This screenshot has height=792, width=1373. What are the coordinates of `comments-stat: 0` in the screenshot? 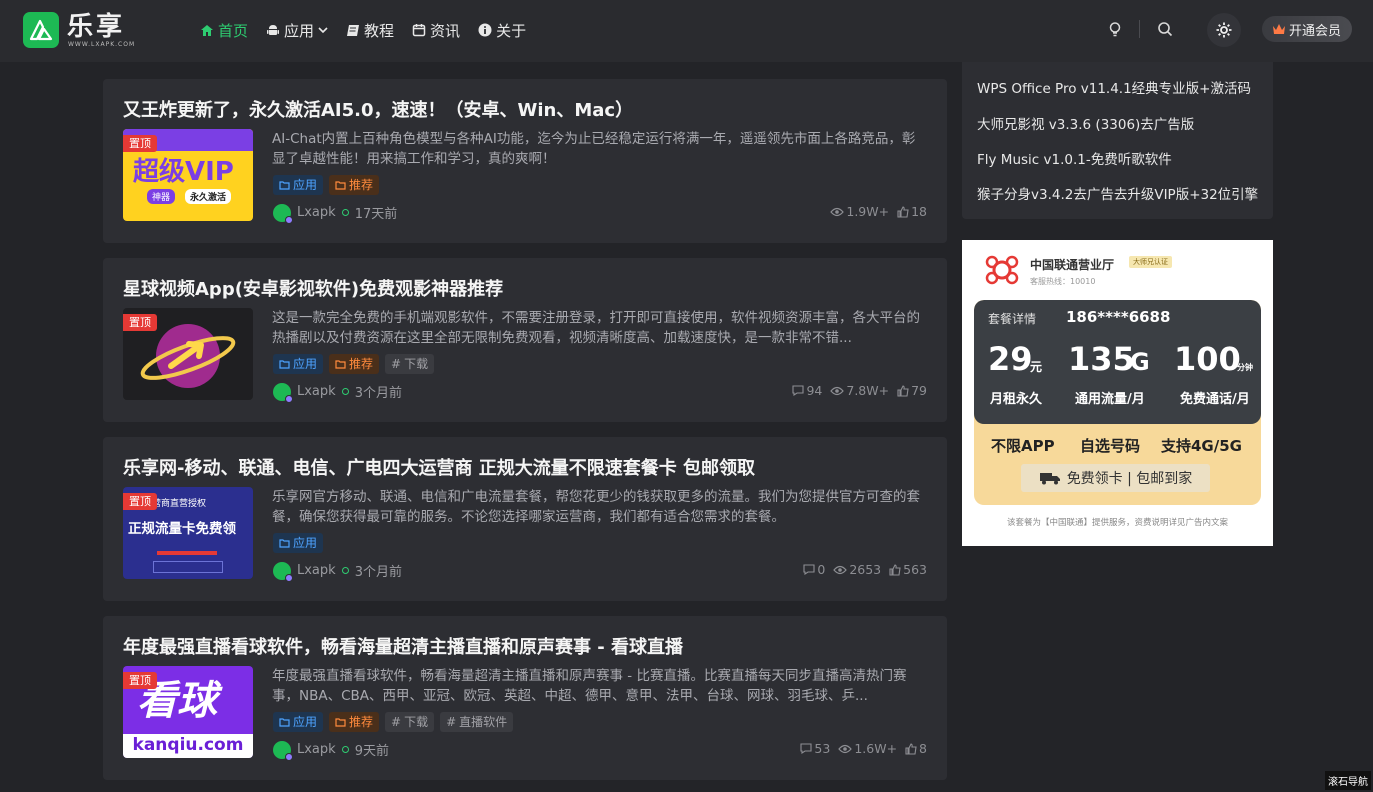 It's located at (814, 569).